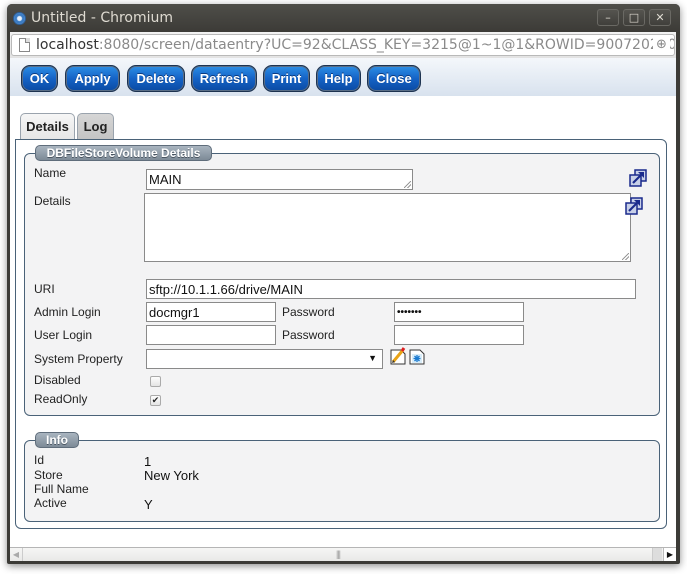 This screenshot has height=574, width=687. Describe the element at coordinates (39, 460) in the screenshot. I see `info-label-id: Id` at that location.